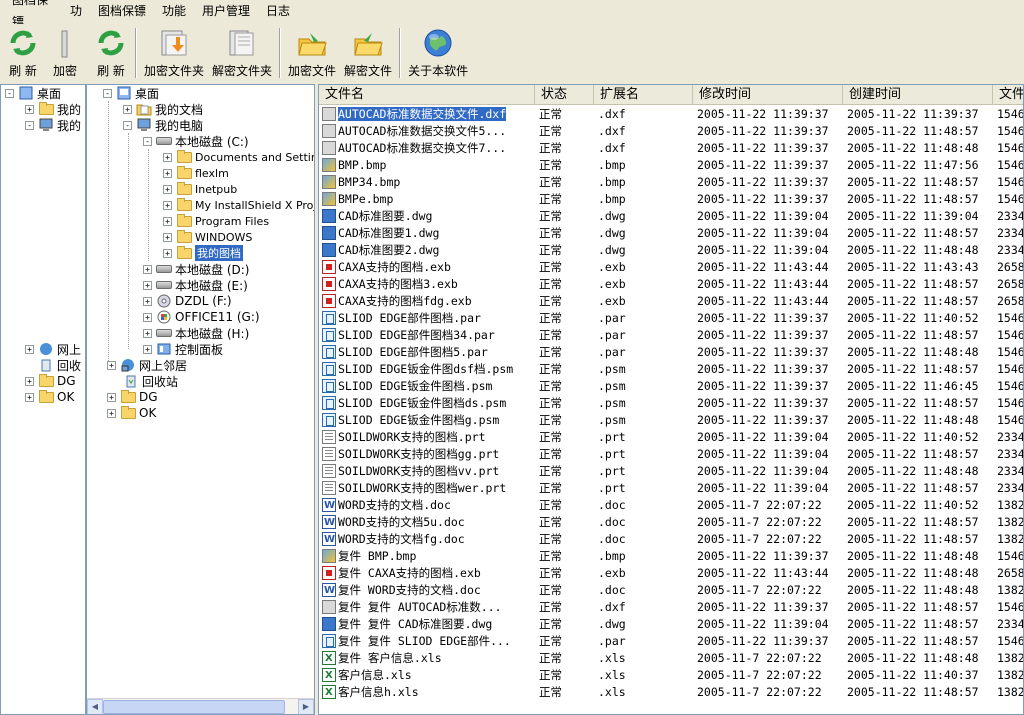 This screenshot has width=1024, height=715. Describe the element at coordinates (163, 125) in the screenshot. I see `tree-node-my-computer: - 我的电脑` at that location.